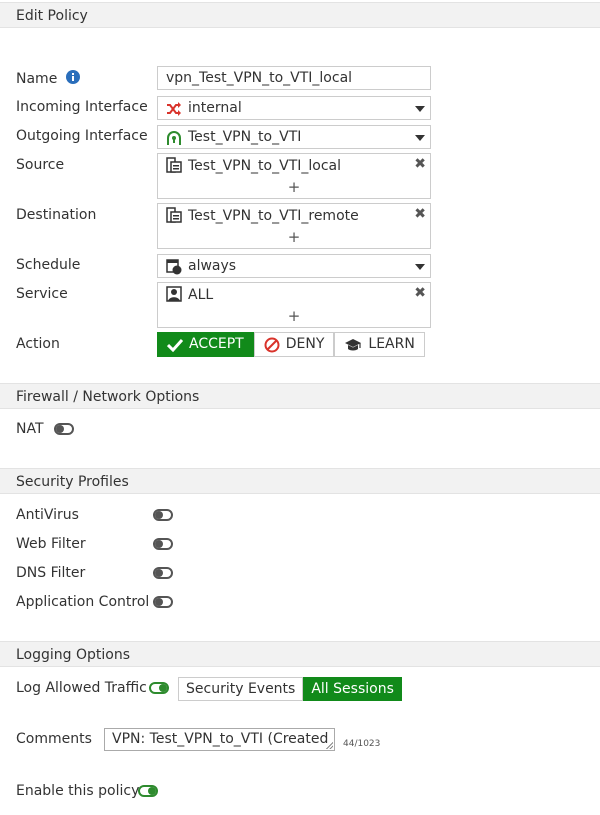  Describe the element at coordinates (294, 176) in the screenshot. I see `source-field: Test_VPN_to_VTI_local ✖ +` at that location.